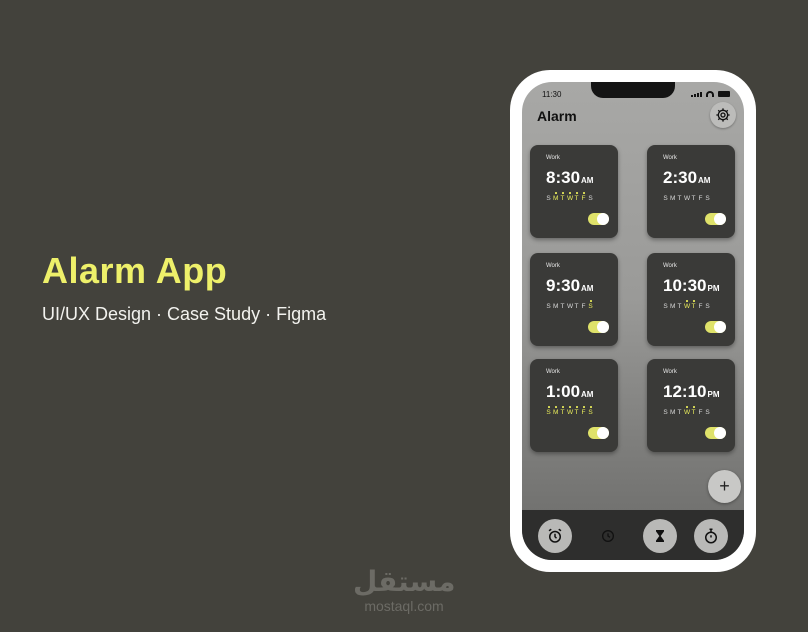 This screenshot has width=808, height=632. What do you see at coordinates (557, 116) in the screenshot?
I see `app-title: Alarm` at bounding box center [557, 116].